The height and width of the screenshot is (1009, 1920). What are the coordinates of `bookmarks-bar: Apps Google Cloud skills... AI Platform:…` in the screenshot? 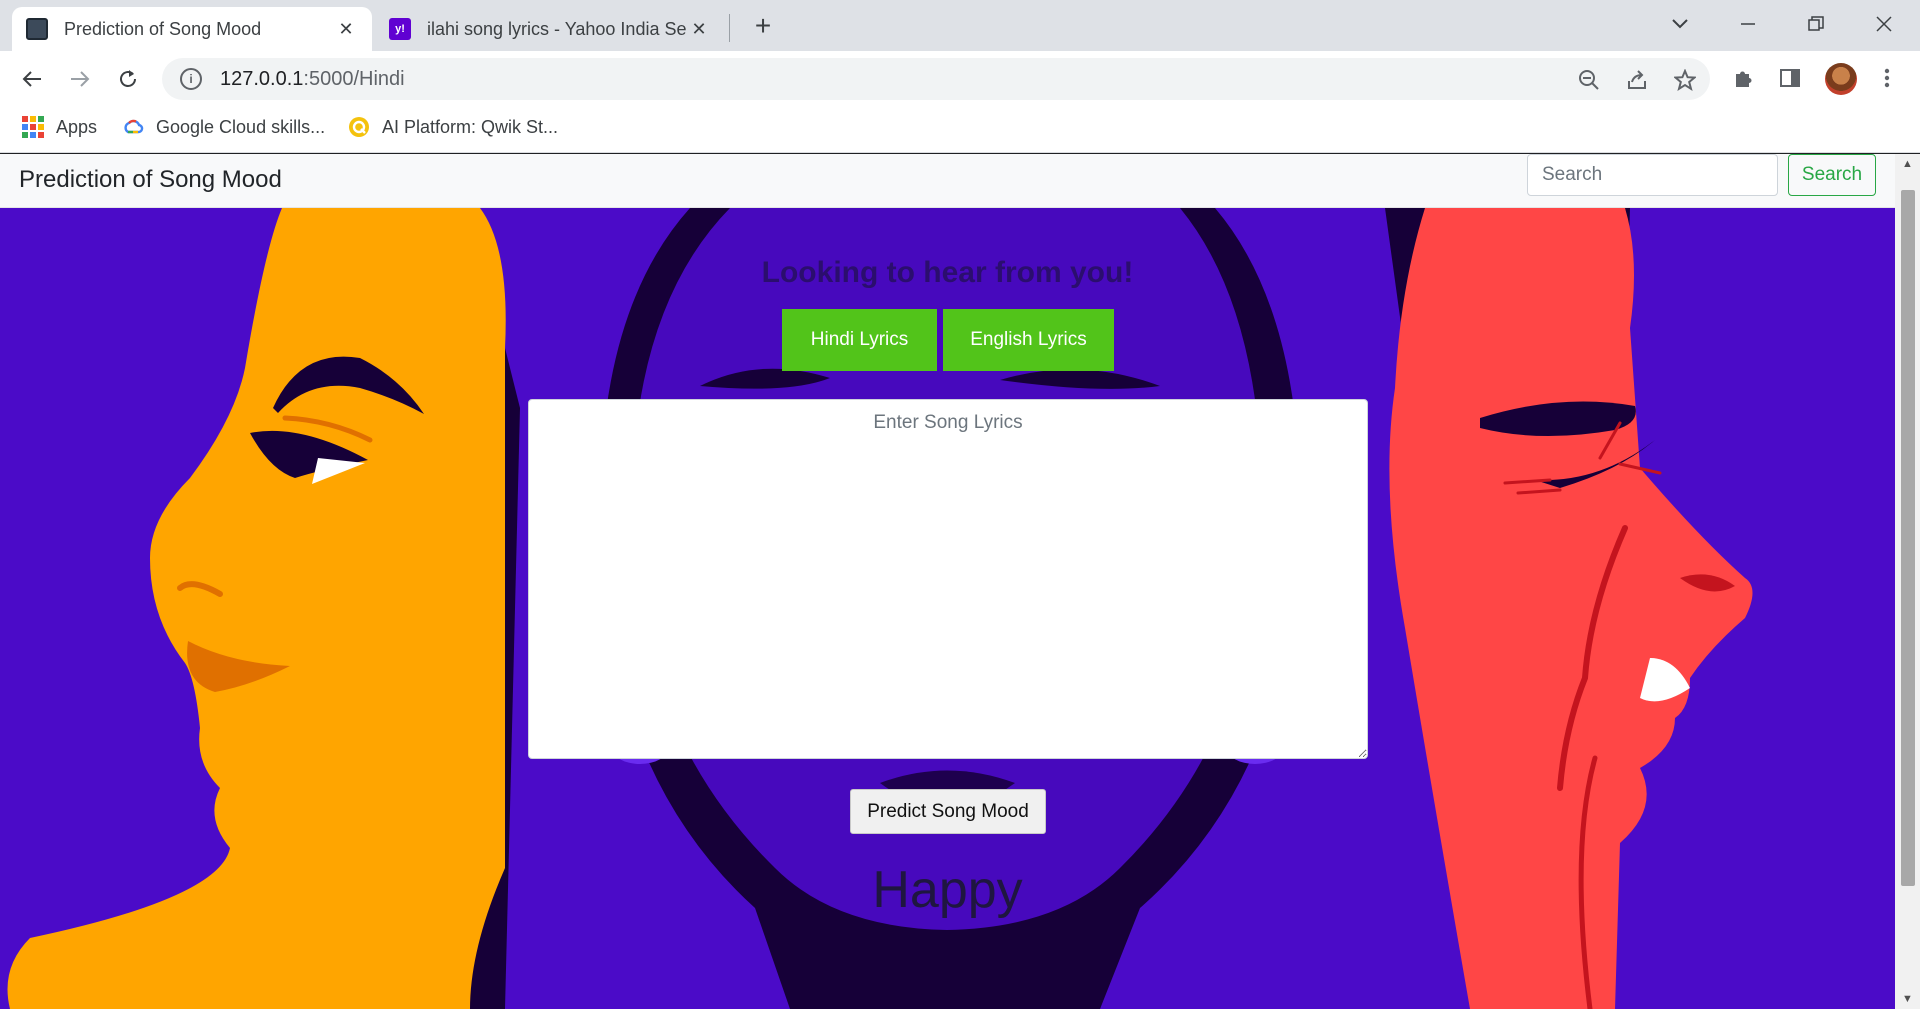 It's located at (960, 129).